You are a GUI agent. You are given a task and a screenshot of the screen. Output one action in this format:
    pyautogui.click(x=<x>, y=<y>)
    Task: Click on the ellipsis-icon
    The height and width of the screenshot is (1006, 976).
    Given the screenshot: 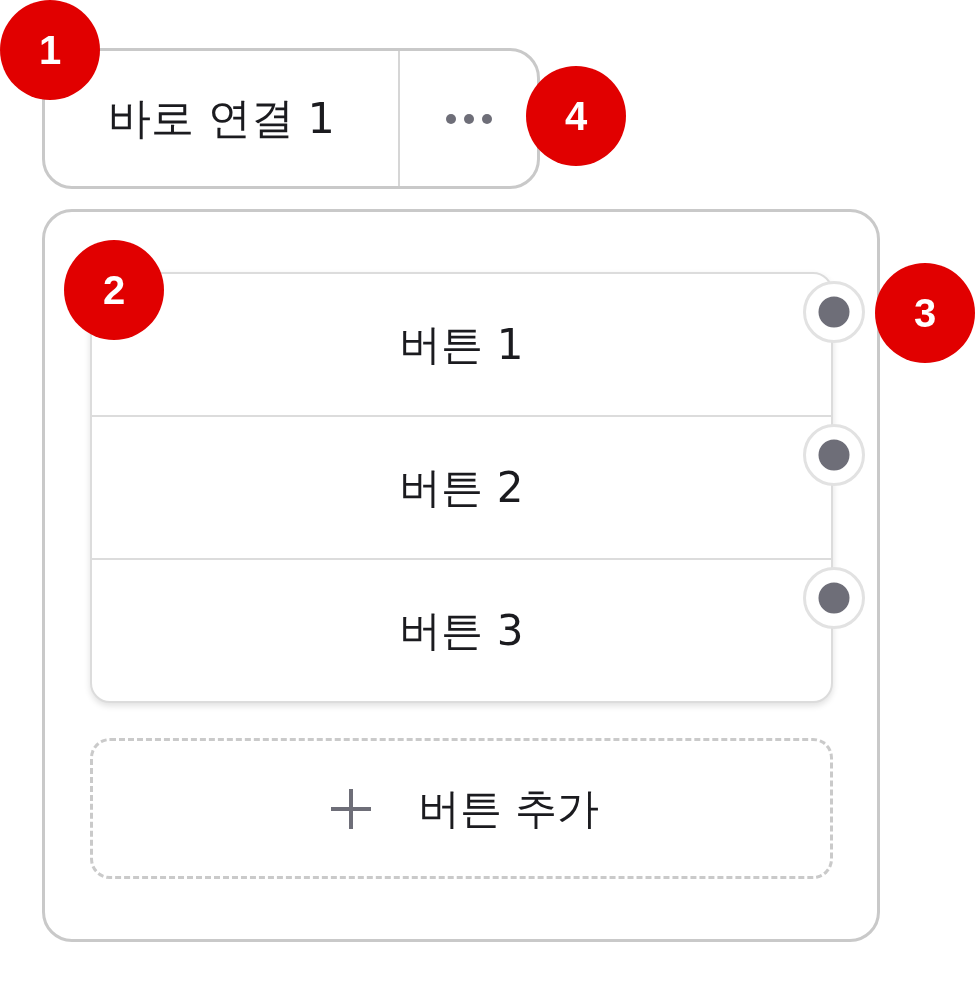 What is the action you would take?
    pyautogui.click(x=468, y=118)
    